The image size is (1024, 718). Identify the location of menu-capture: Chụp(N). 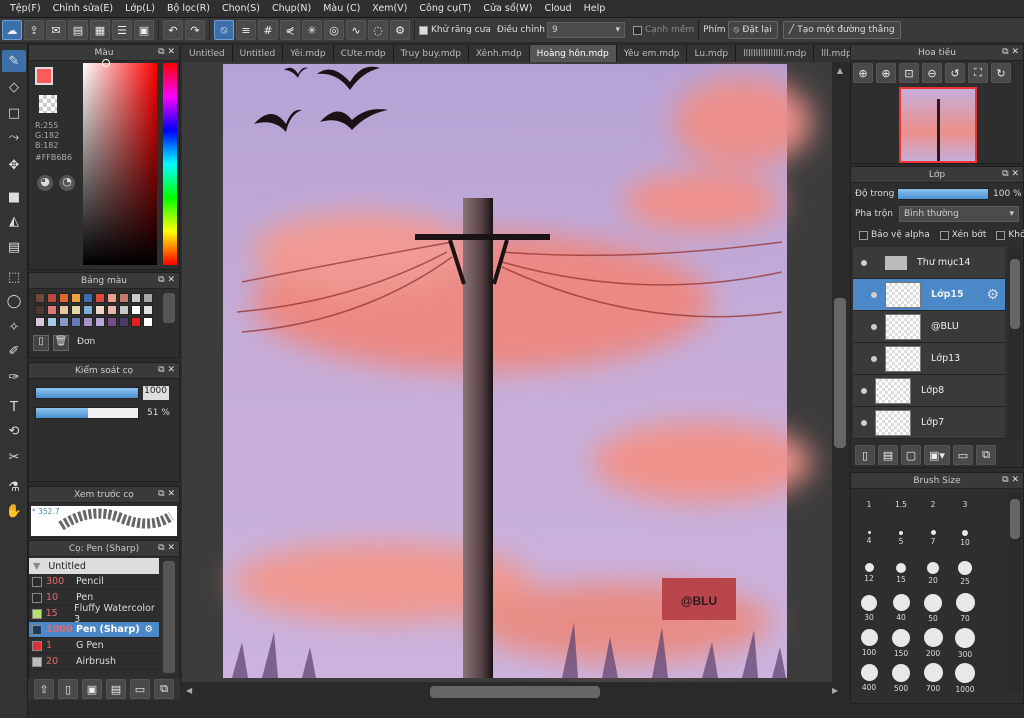
(291, 8).